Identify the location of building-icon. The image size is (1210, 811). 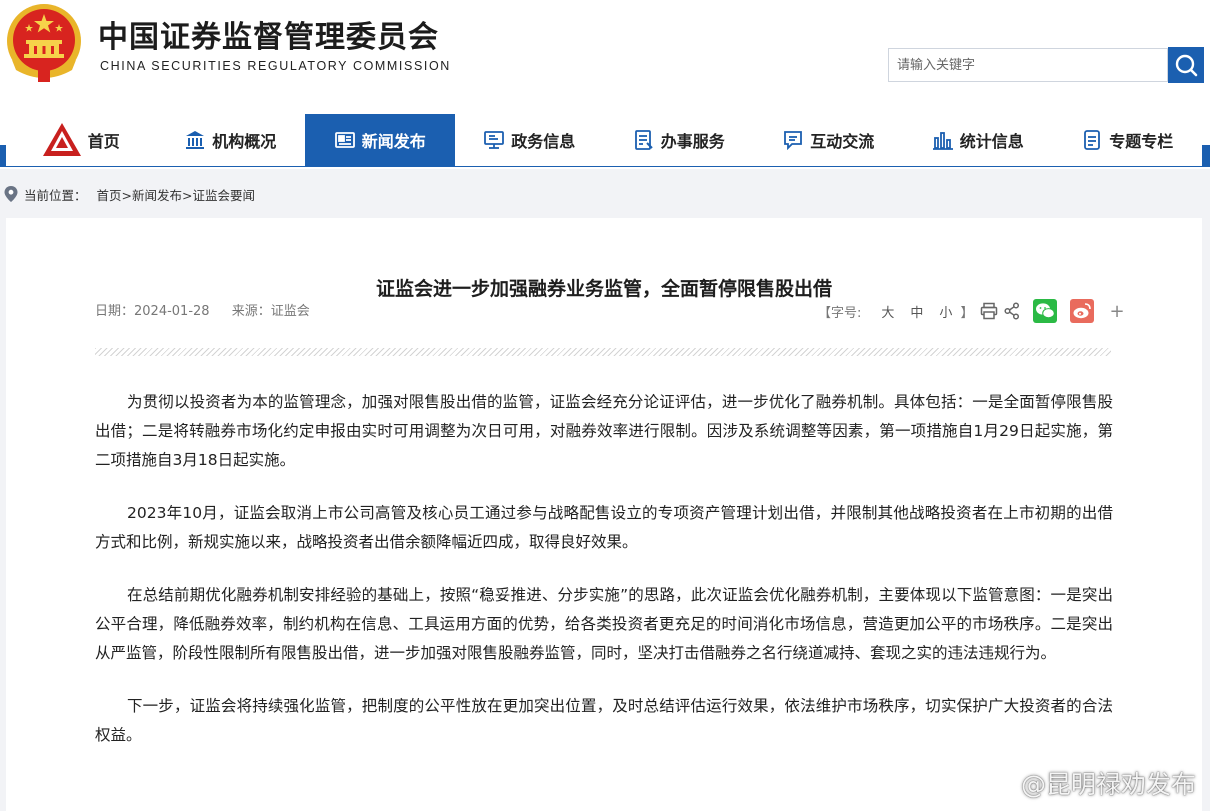
(195, 140).